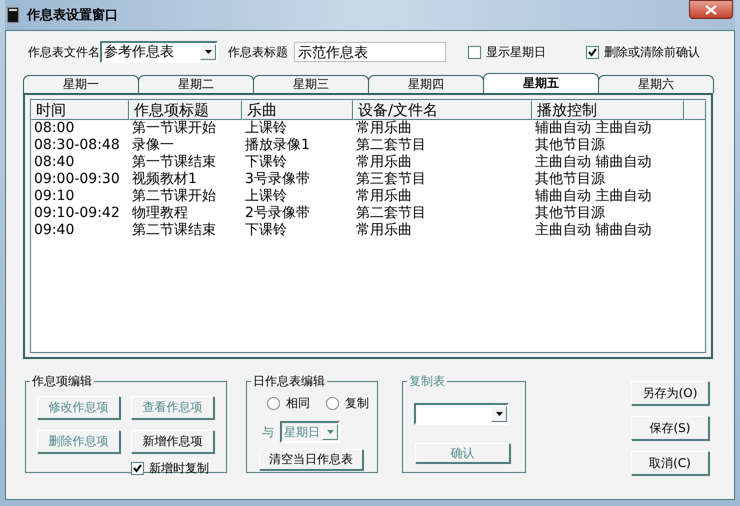  Describe the element at coordinates (311, 459) in the screenshot. I see `clear-button: 清空当日作息表` at that location.